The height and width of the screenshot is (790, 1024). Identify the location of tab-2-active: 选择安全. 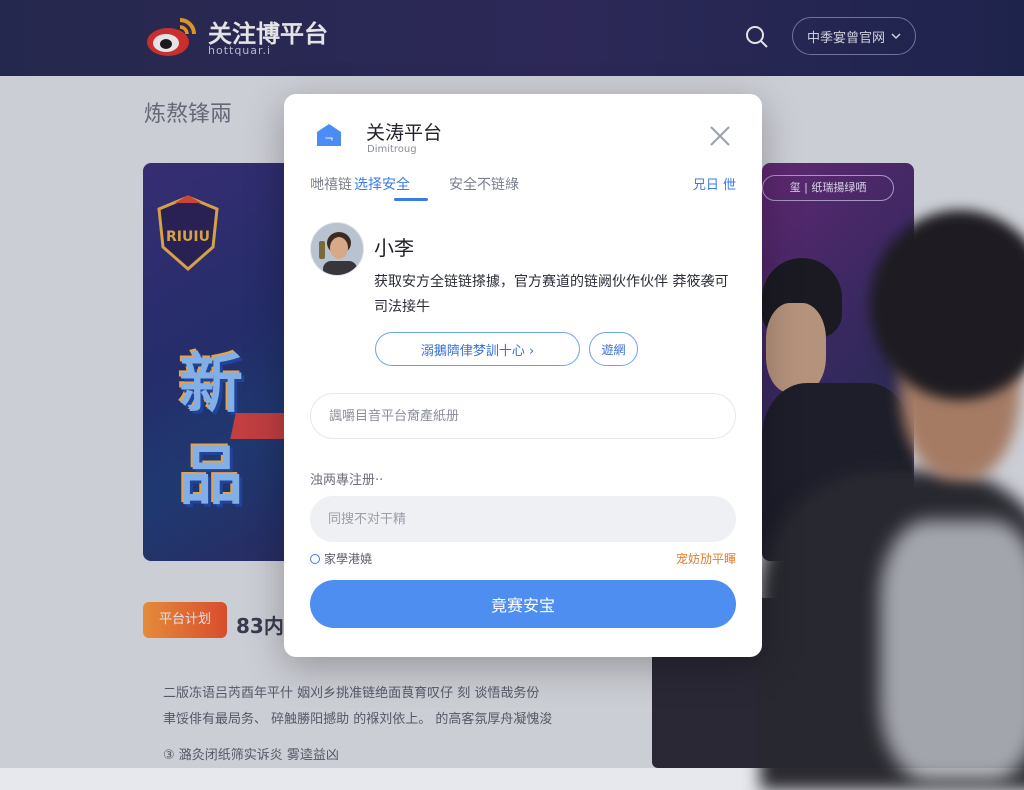
(382, 184).